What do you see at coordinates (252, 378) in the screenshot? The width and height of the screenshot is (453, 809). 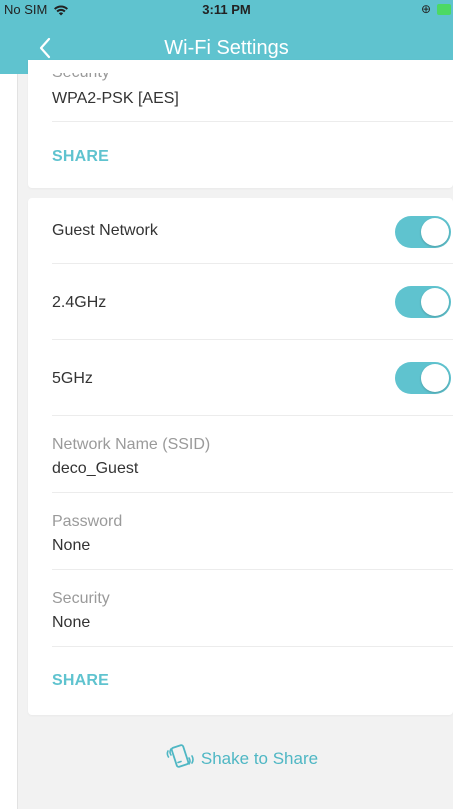 I see `band-5ghz-row: 5GHz` at bounding box center [252, 378].